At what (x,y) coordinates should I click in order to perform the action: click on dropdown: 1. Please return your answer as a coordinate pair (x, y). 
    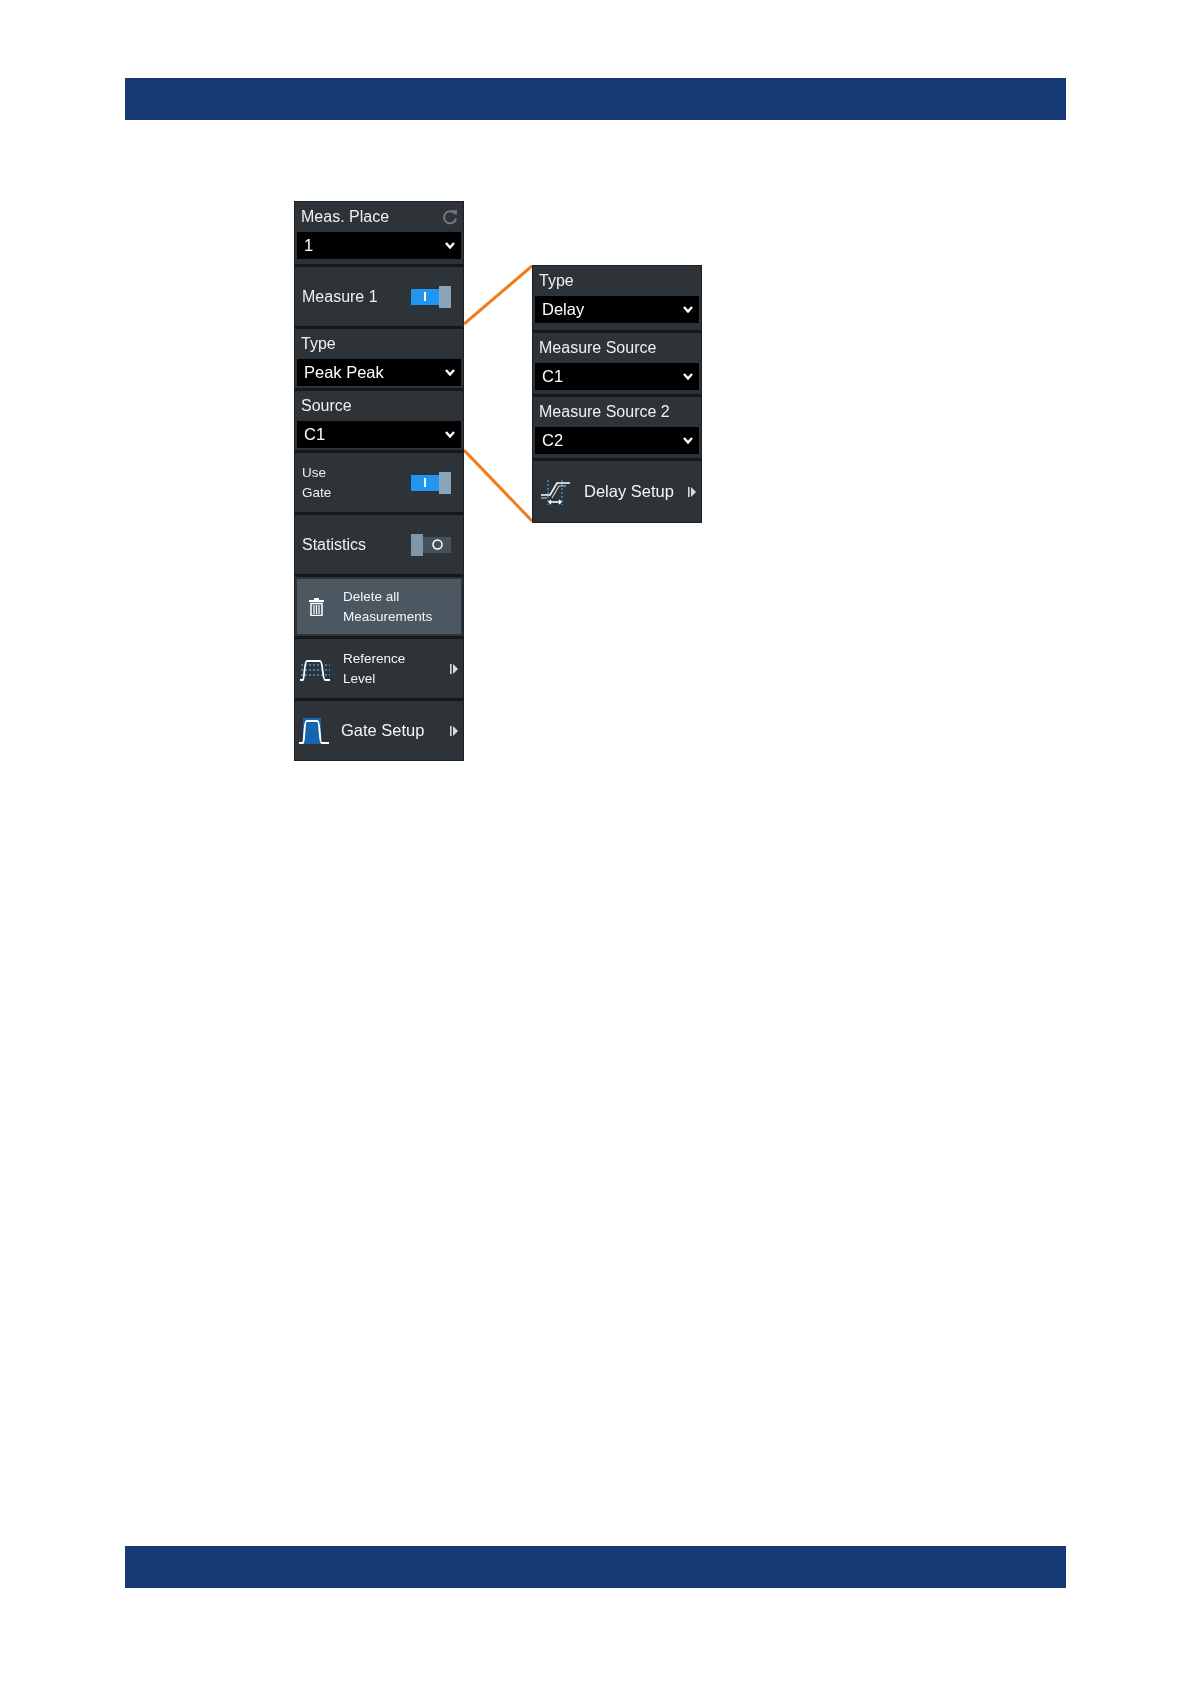
    Looking at the image, I should click on (379, 245).